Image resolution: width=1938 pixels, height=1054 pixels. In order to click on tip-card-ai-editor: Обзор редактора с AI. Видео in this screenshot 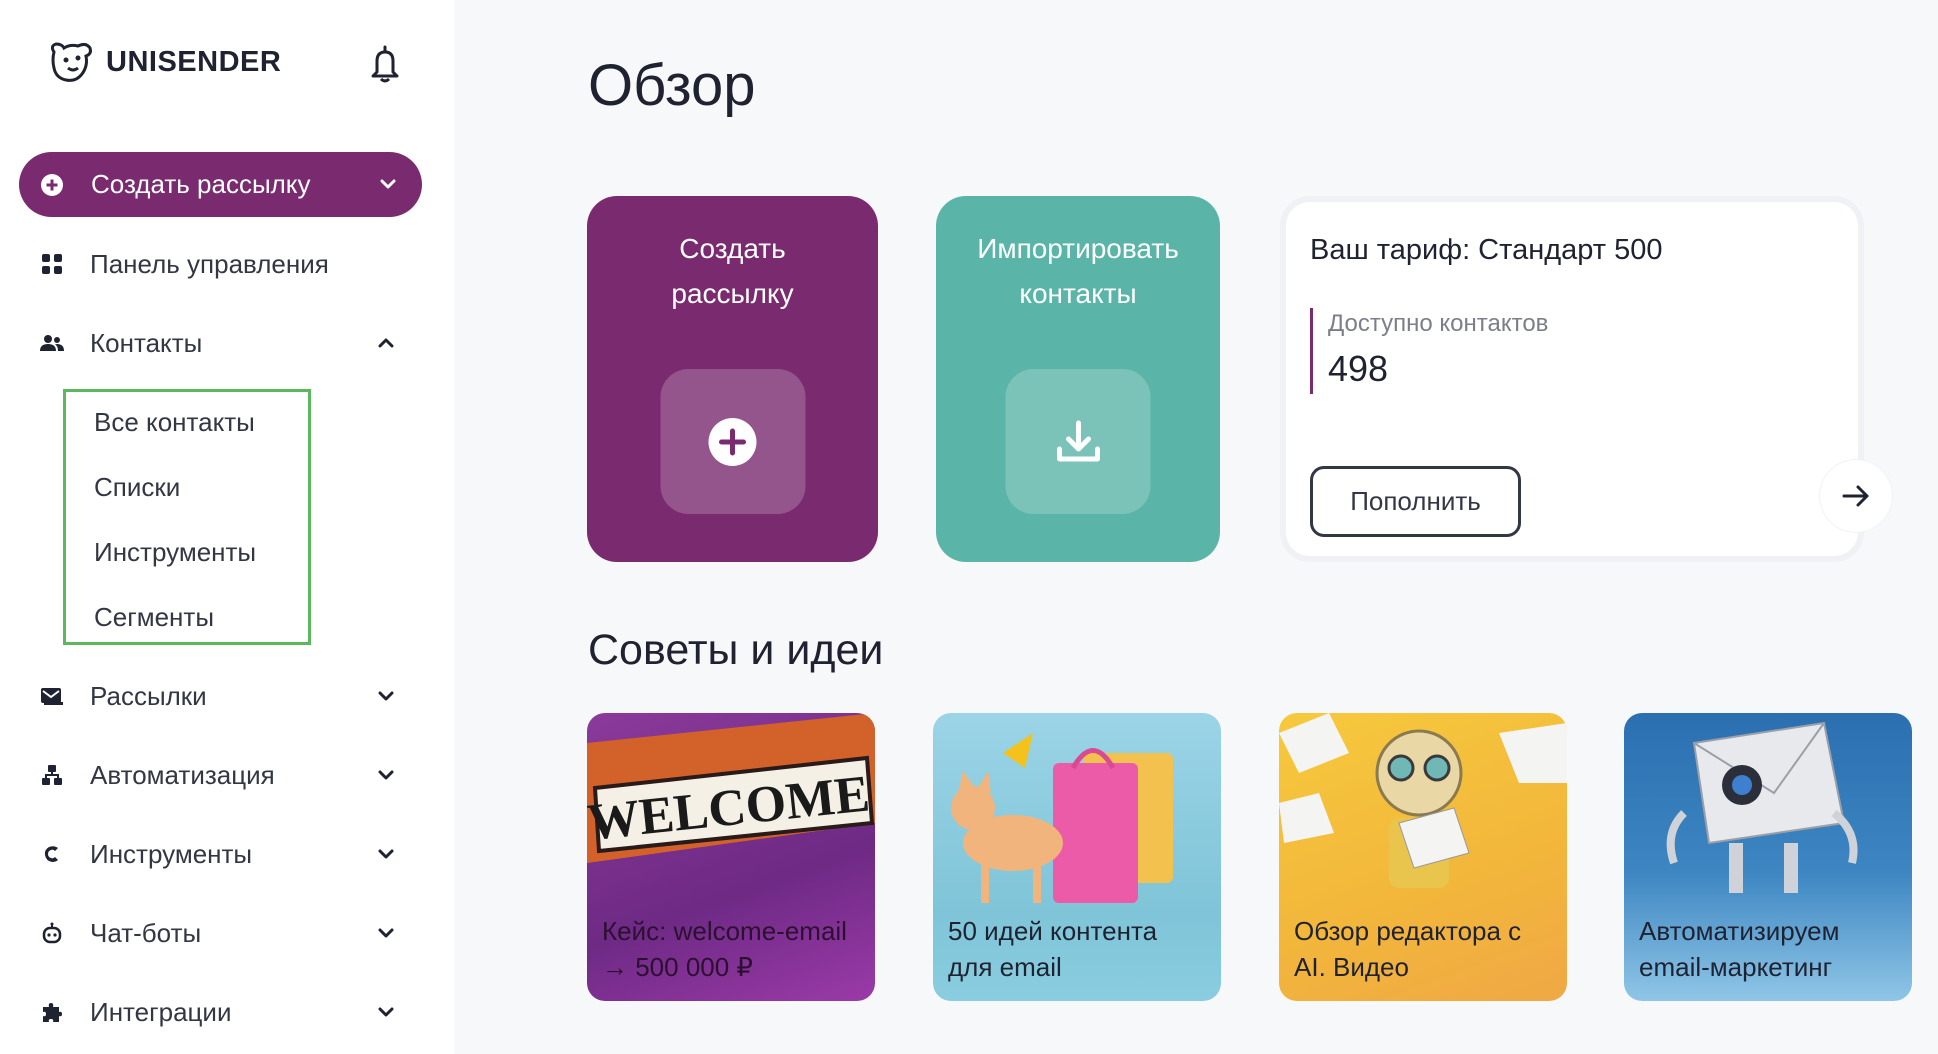, I will do `click(1423, 857)`.